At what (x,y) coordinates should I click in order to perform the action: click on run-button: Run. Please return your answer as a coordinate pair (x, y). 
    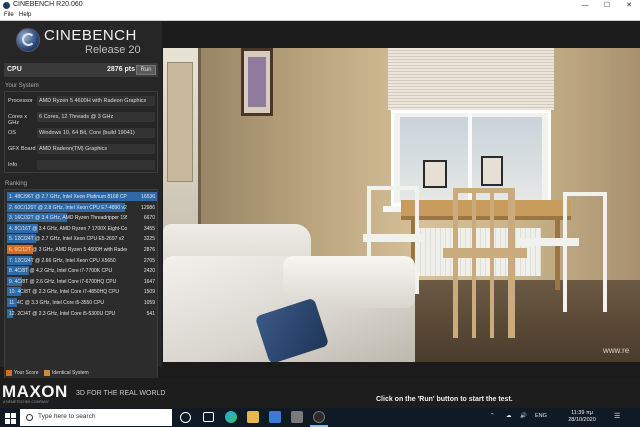
    Looking at the image, I should click on (146, 70).